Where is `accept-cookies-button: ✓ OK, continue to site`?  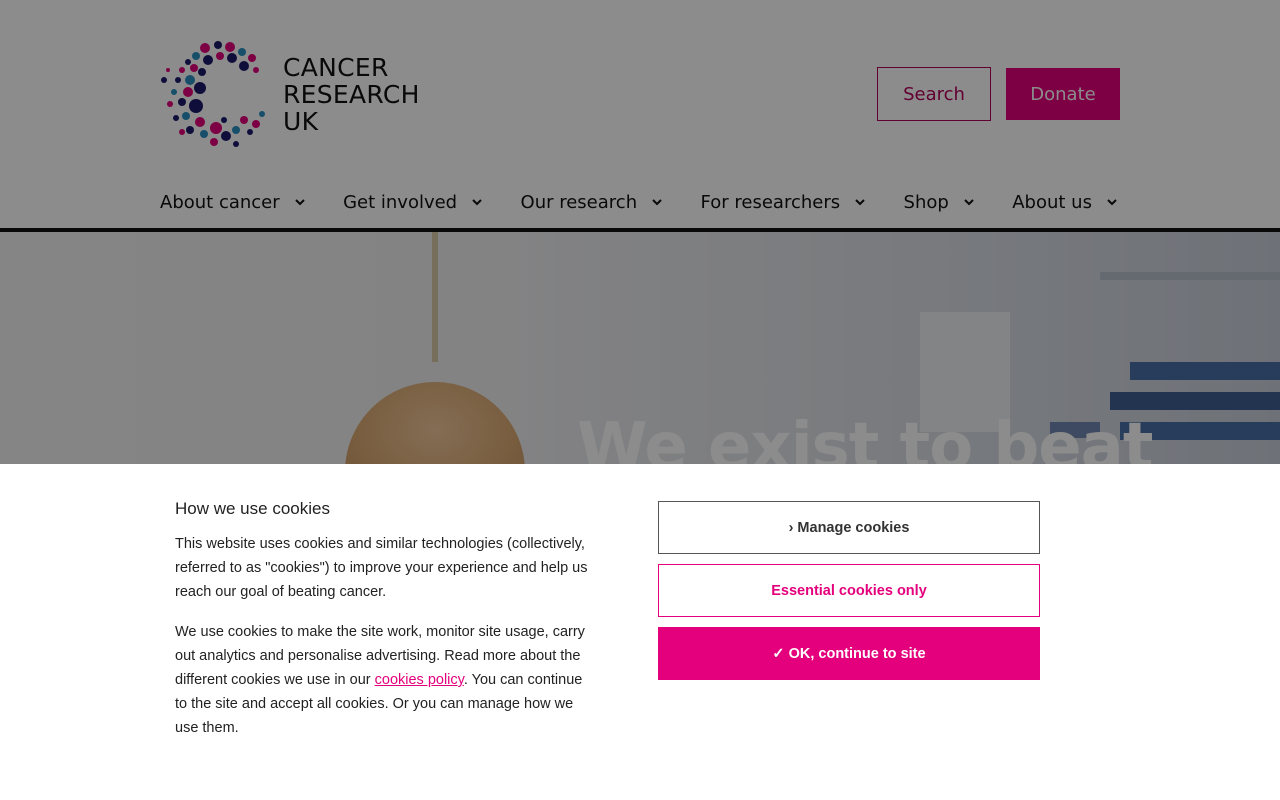
accept-cookies-button: ✓ OK, continue to site is located at coordinates (849, 653).